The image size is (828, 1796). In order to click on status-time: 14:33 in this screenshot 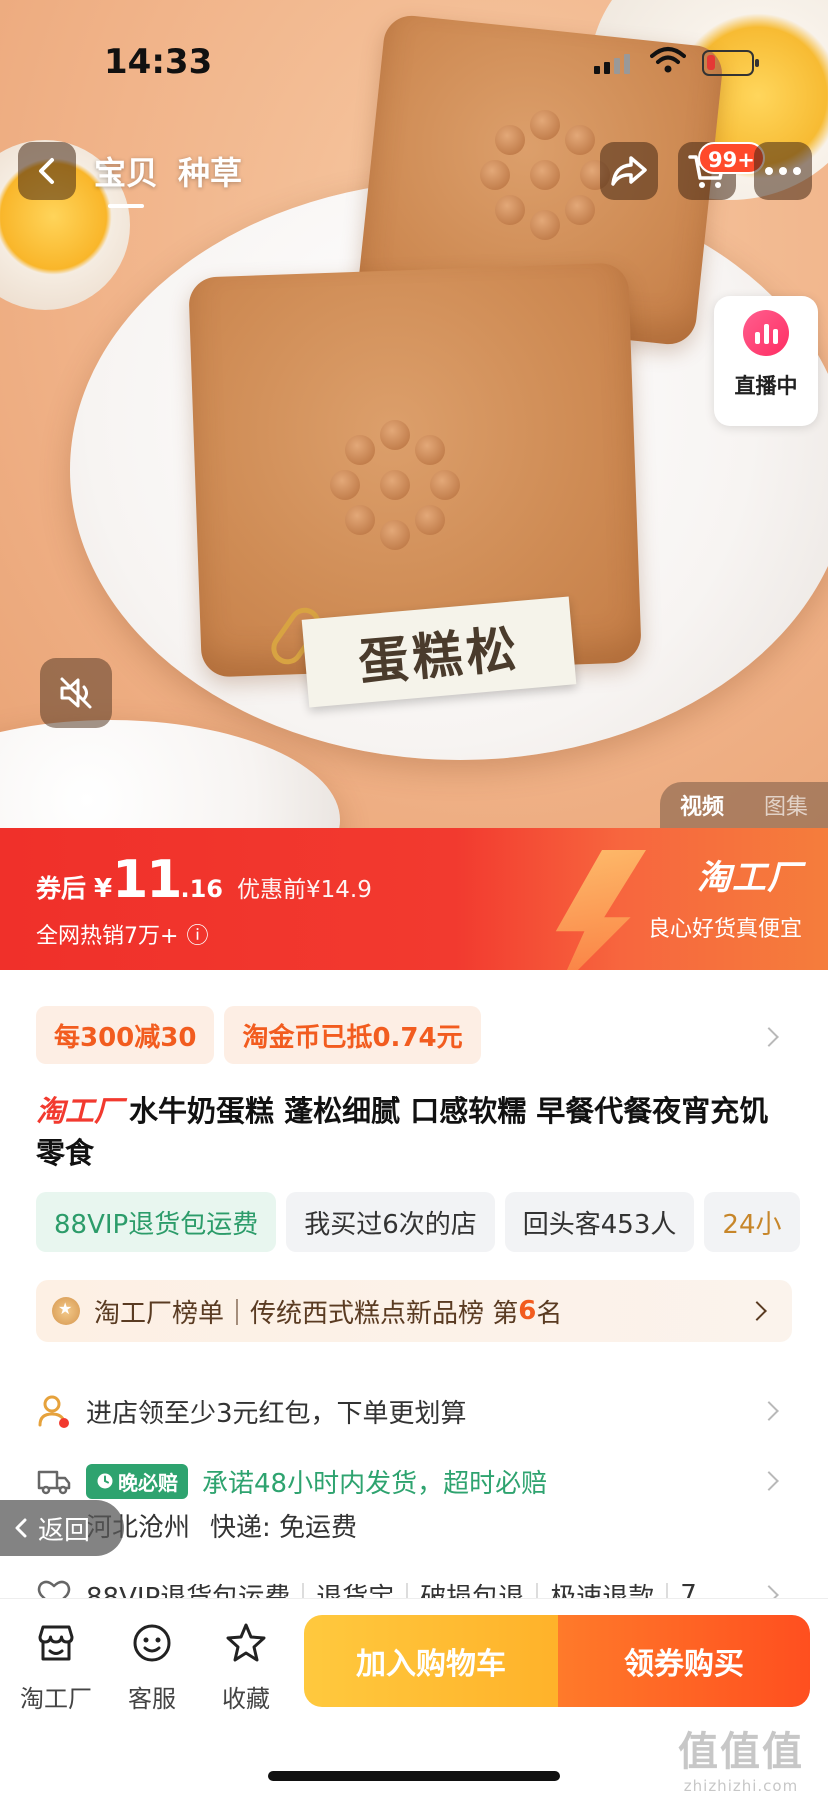, I will do `click(158, 62)`.